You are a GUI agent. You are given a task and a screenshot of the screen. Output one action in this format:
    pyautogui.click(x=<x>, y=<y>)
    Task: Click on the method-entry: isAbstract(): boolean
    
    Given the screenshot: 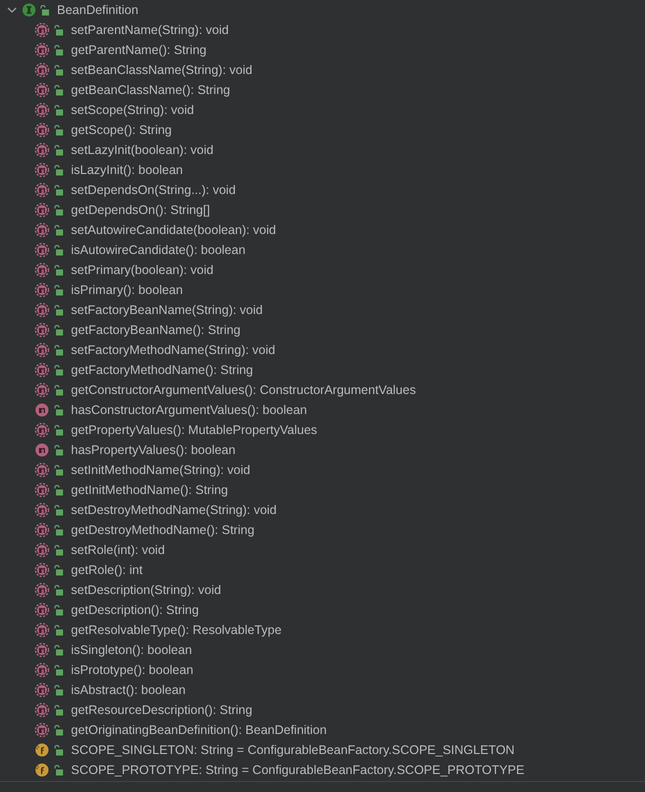 What is the action you would take?
    pyautogui.click(x=128, y=690)
    